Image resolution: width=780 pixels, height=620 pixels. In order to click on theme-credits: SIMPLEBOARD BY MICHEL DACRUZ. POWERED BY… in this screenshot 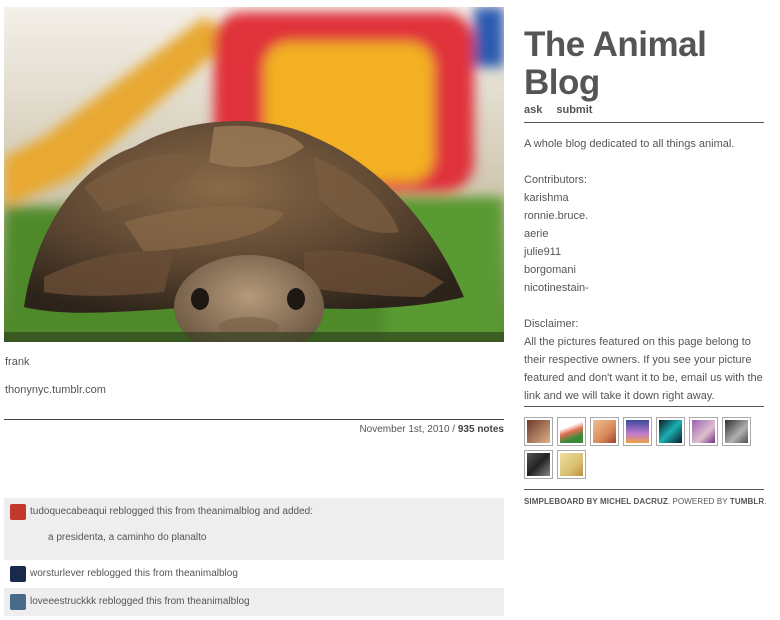, I will do `click(645, 501)`.